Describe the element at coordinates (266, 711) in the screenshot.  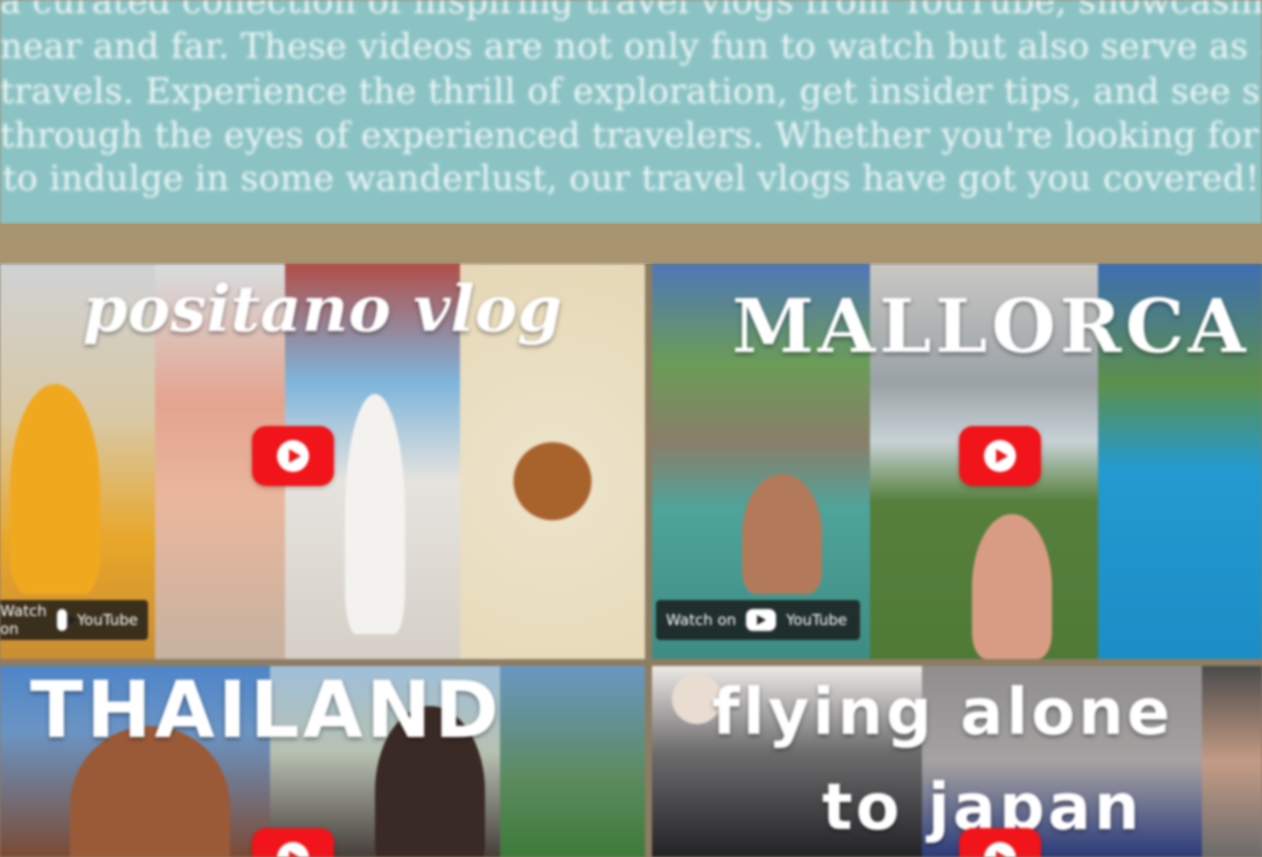
I see `video-overlay-title: THAILAND` at that location.